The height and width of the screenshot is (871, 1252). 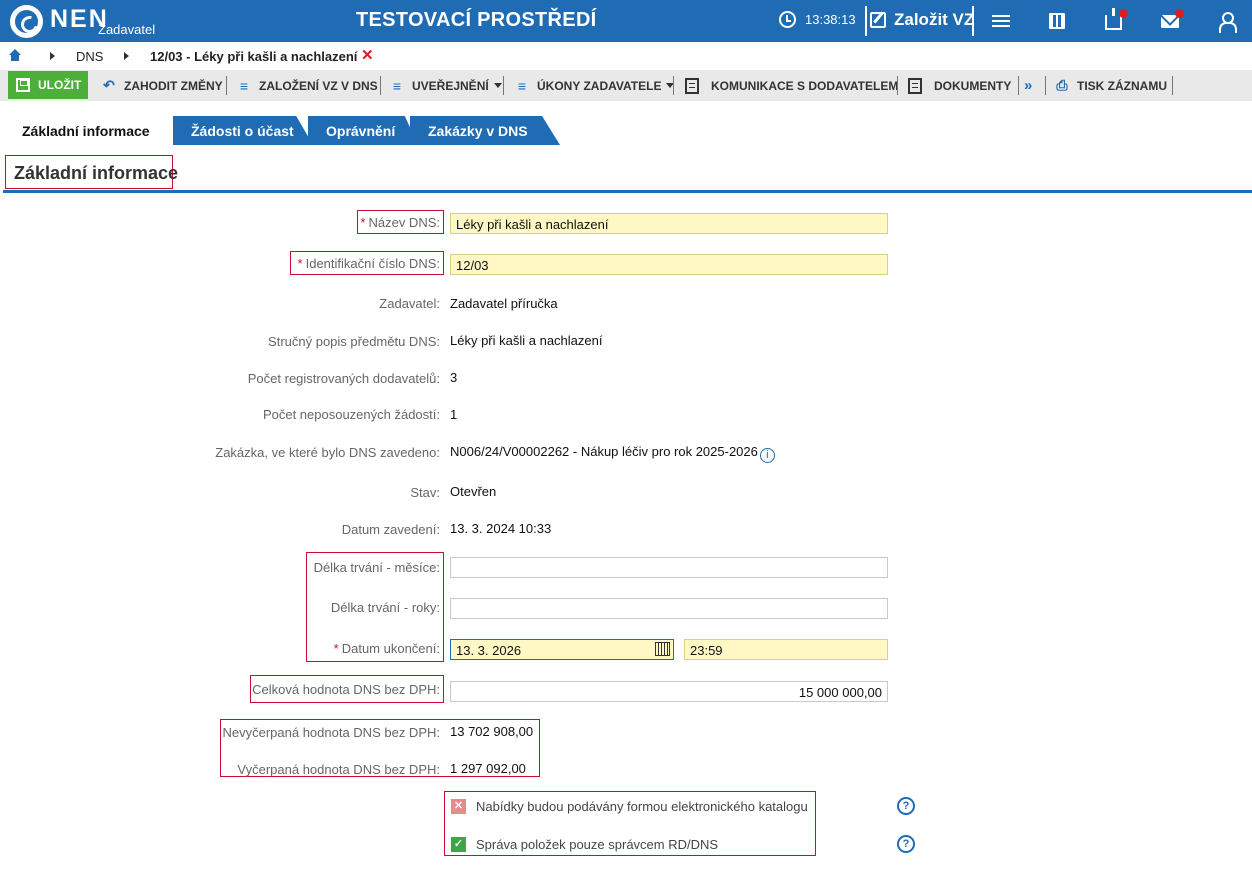 I want to click on duration-months-input, so click(x=669, y=567).